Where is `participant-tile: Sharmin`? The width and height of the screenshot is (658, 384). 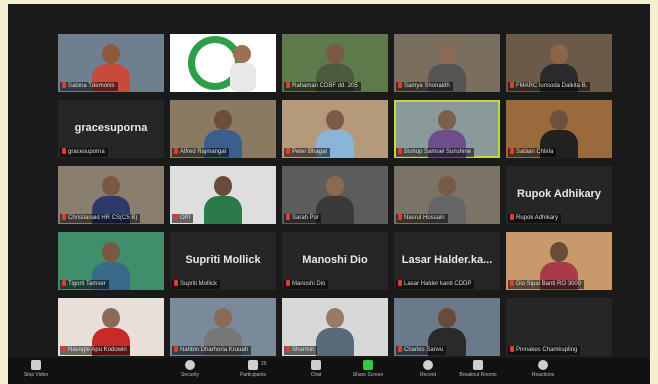
participant-tile: Sharmin is located at coordinates (335, 327).